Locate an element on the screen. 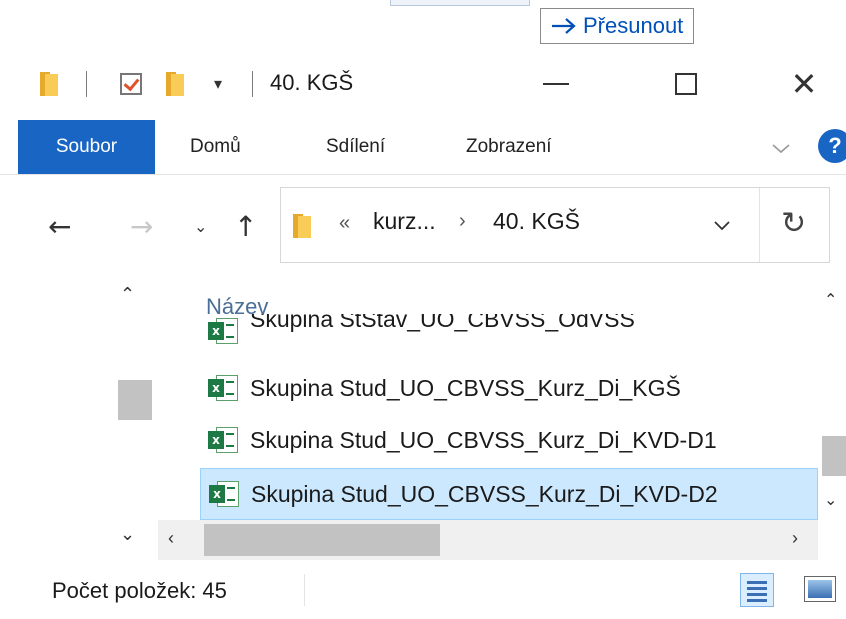 The height and width of the screenshot is (619, 846). nav-pane-scroll-up-icon: ⌃ is located at coordinates (127, 294).